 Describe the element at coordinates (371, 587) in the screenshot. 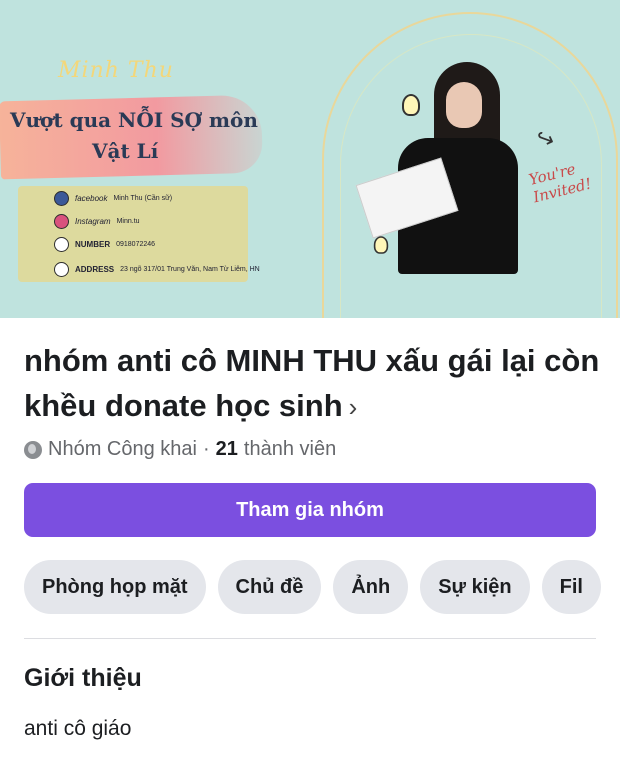

I see `tab-photos: Ảnh` at that location.